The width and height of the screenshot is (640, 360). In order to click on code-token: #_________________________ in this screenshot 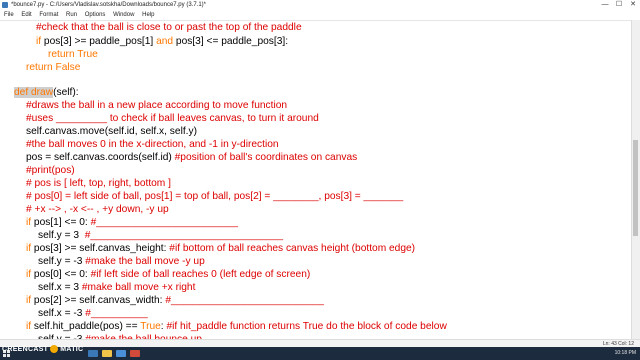, I will do `click(164, 222)`.